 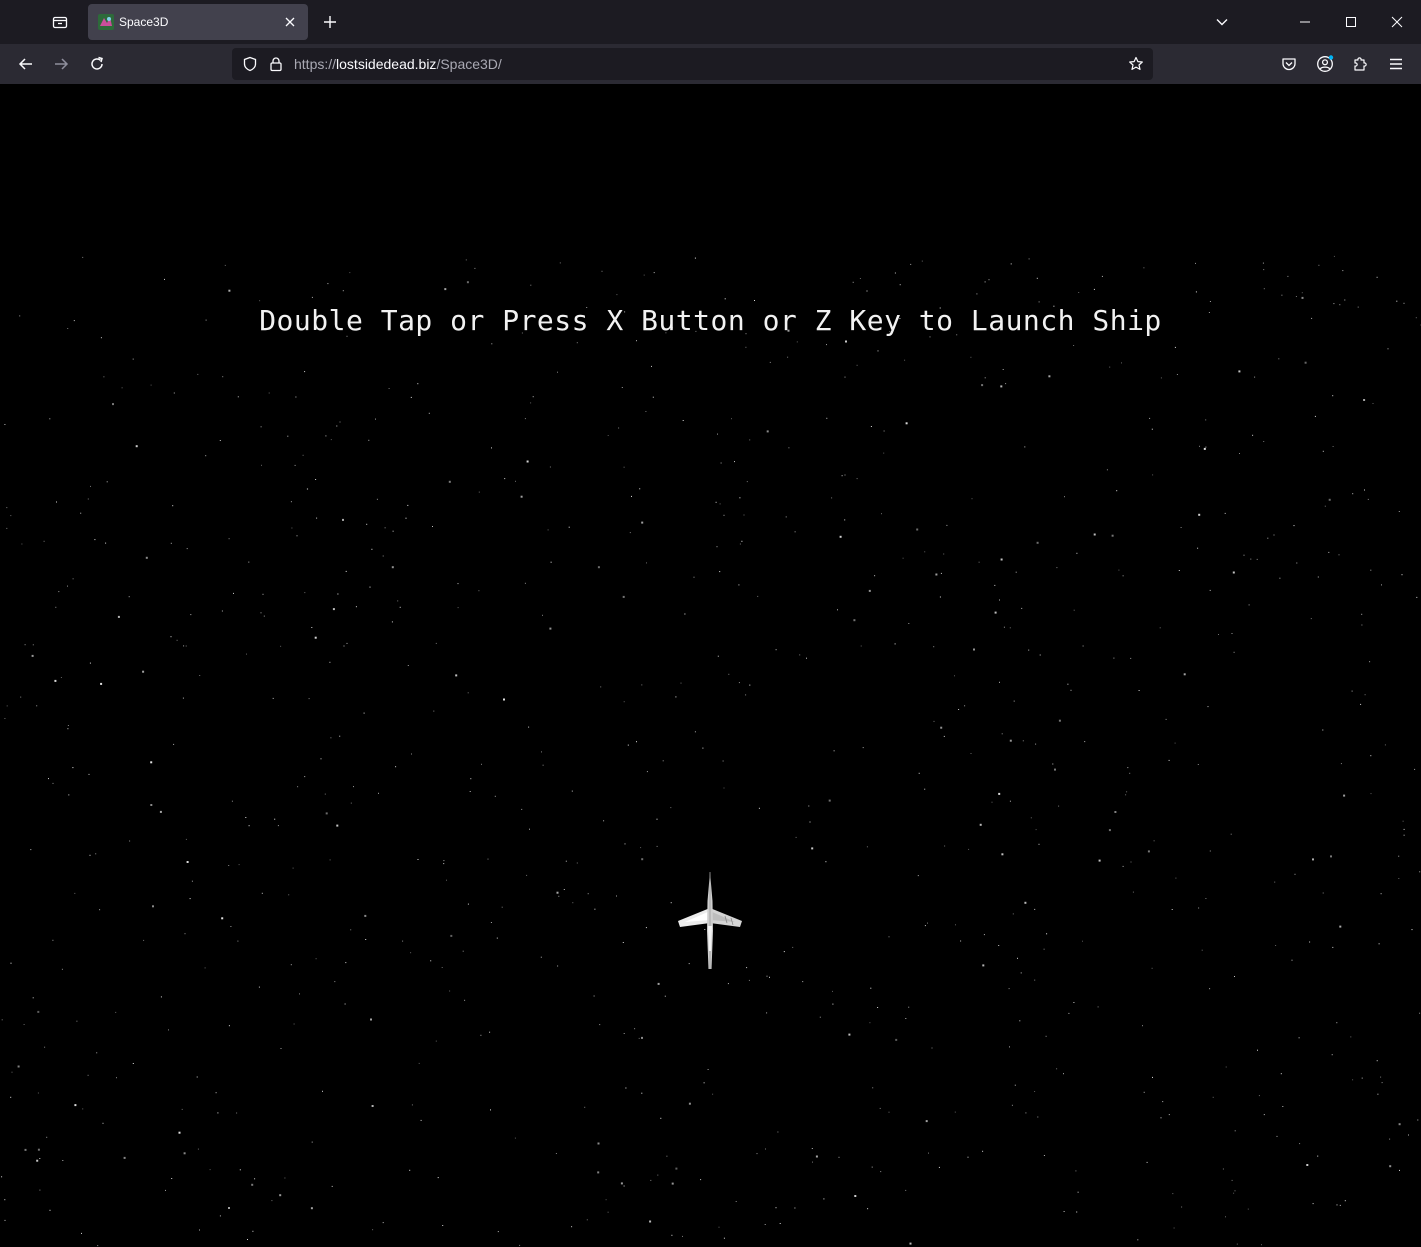 I want to click on back-button, so click(x=26, y=64).